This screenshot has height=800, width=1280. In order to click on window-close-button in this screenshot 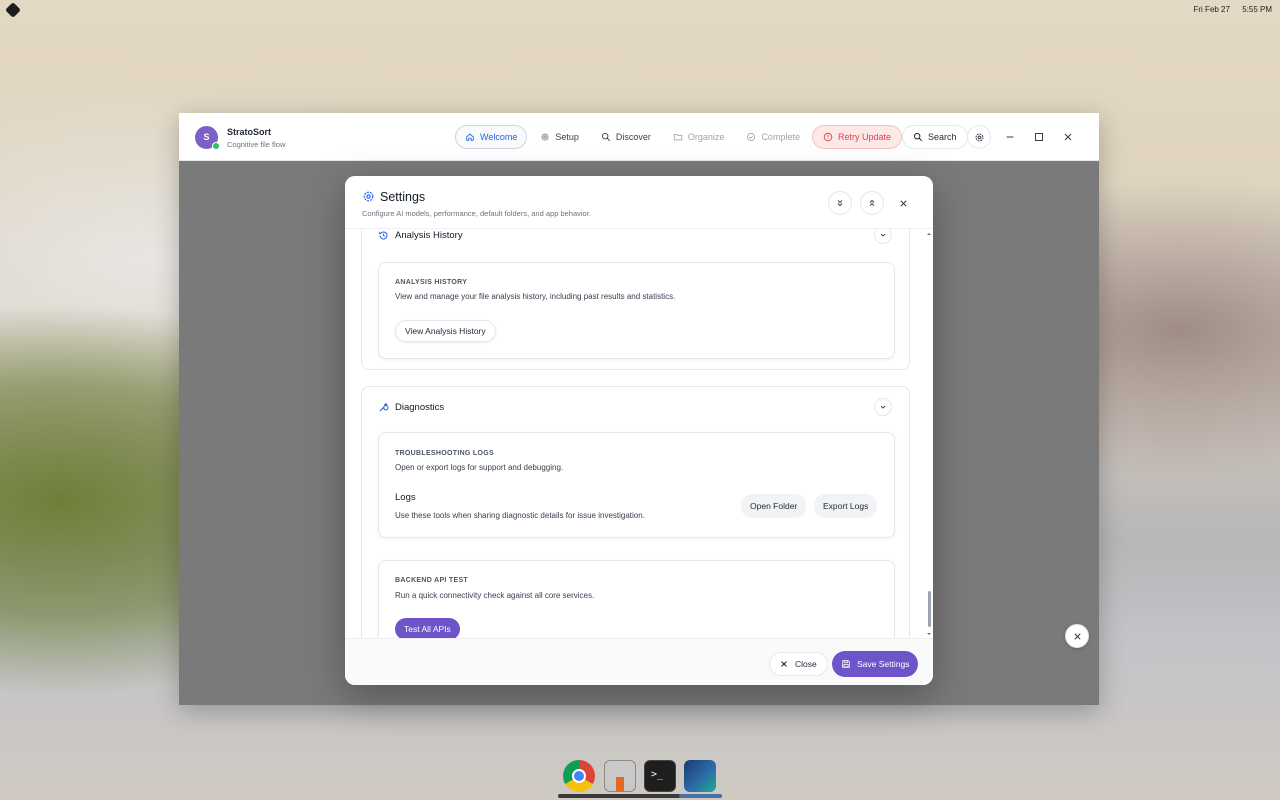, I will do `click(1068, 137)`.